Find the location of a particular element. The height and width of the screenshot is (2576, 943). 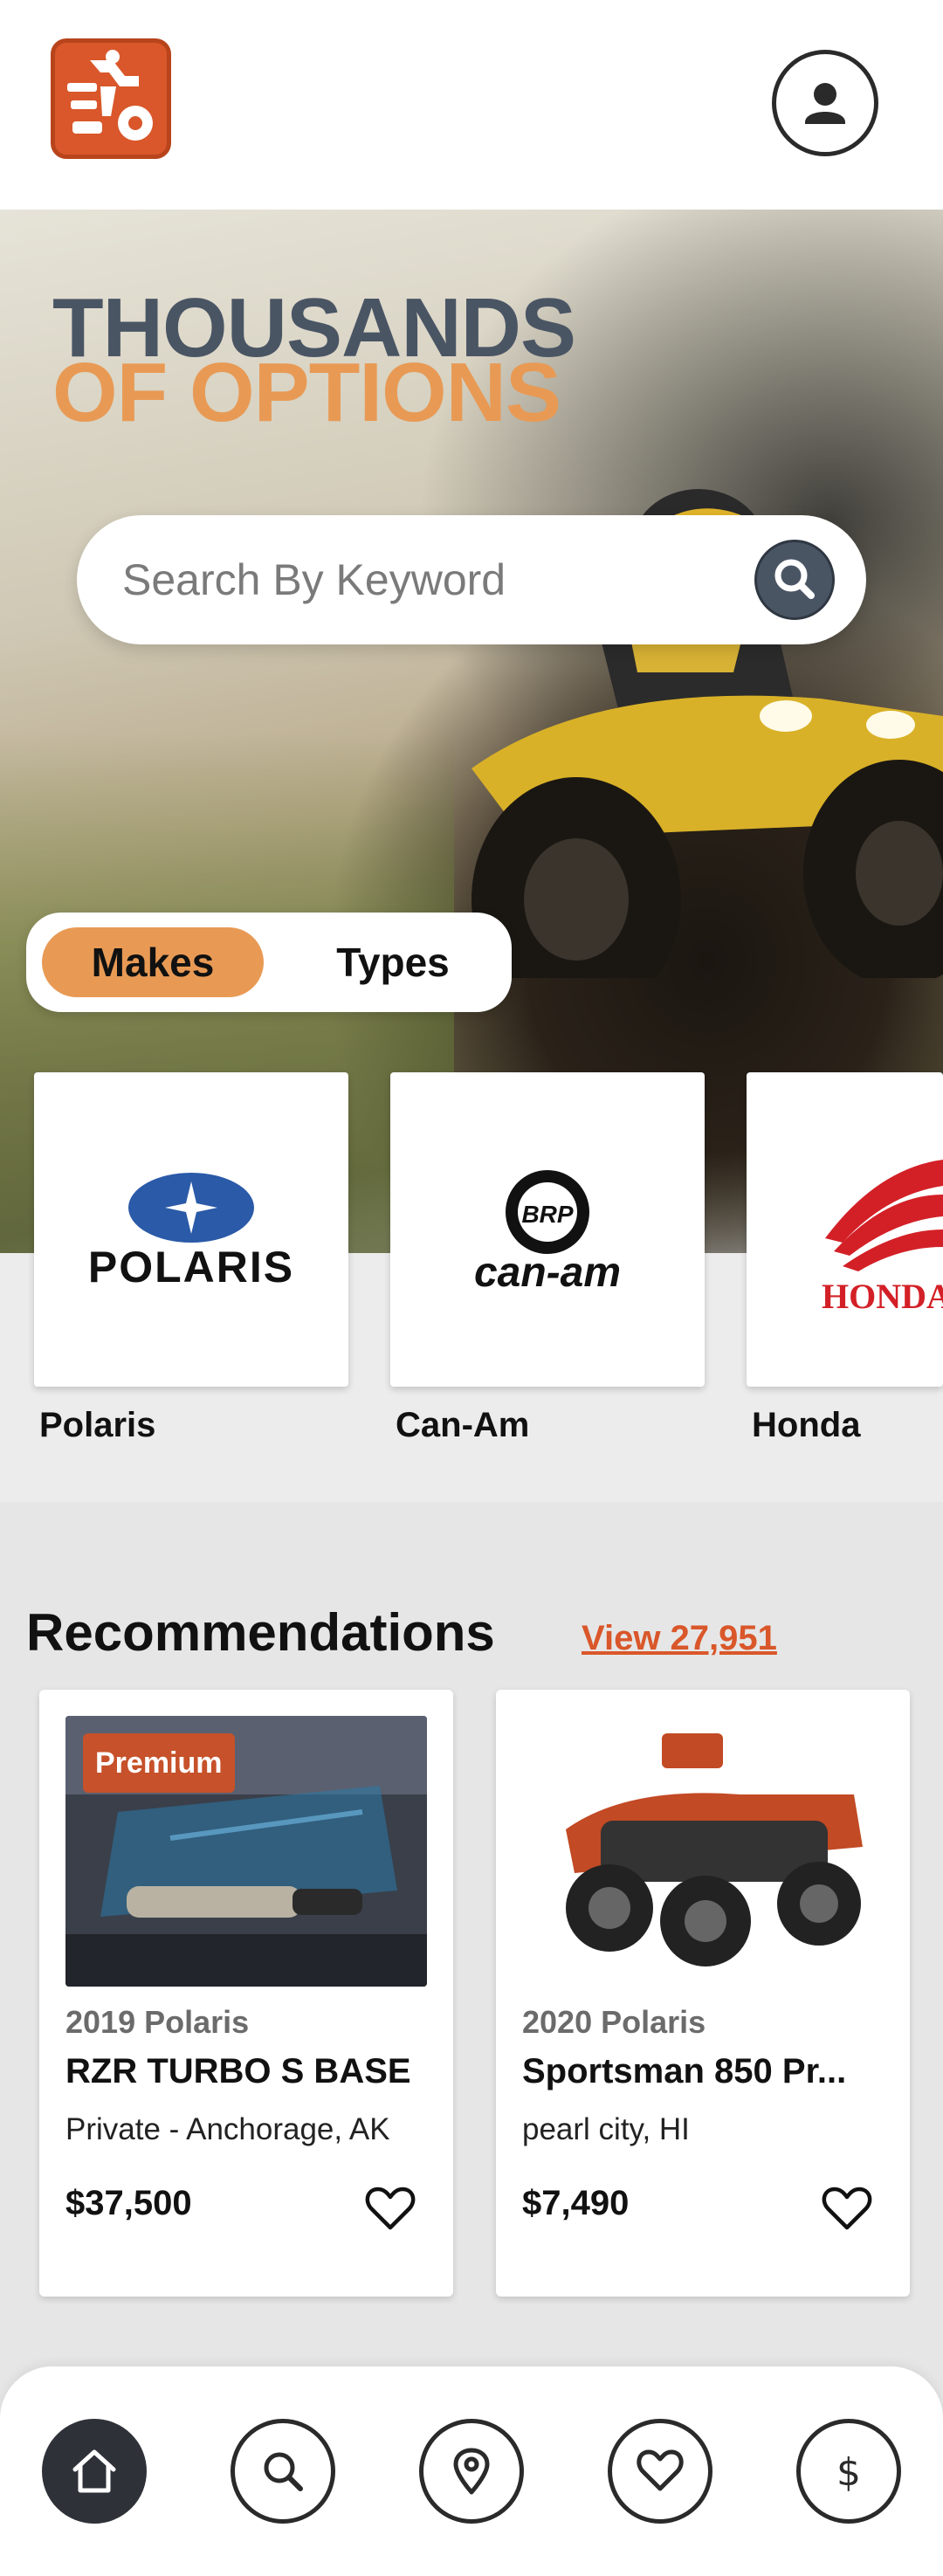

atv-rider-logo-icon is located at coordinates (111, 98).